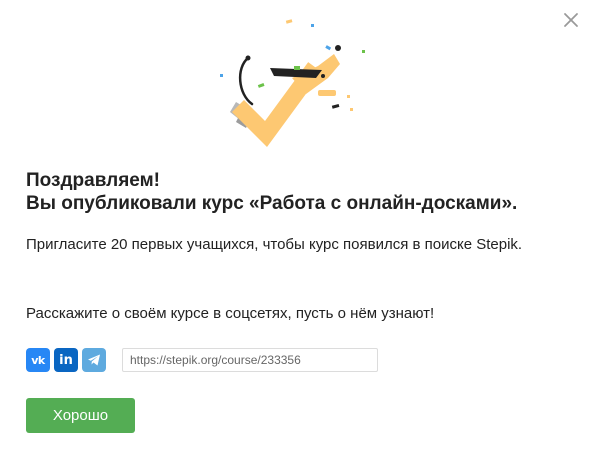 This screenshot has height=459, width=589. I want to click on social-share-buttons: vk in, so click(66, 360).